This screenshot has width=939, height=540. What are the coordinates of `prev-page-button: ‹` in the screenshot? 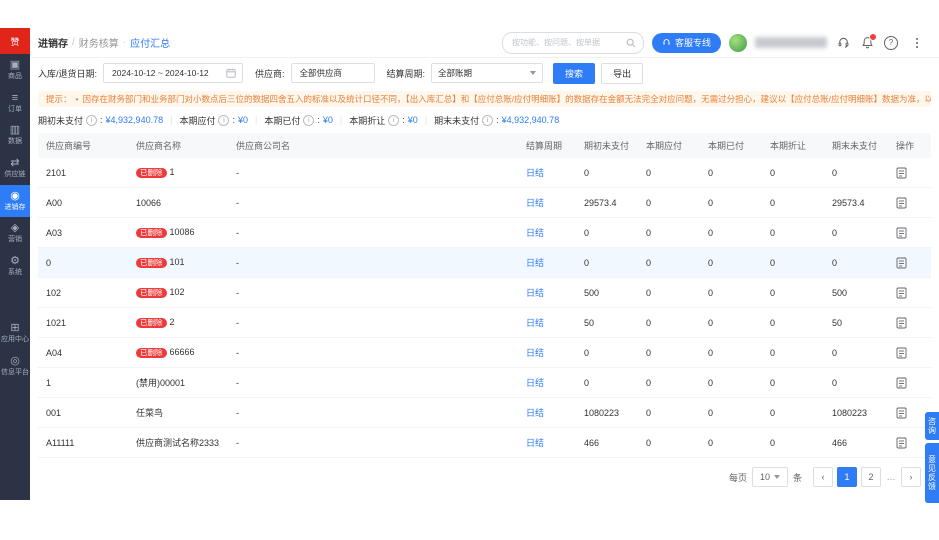 It's located at (823, 477).